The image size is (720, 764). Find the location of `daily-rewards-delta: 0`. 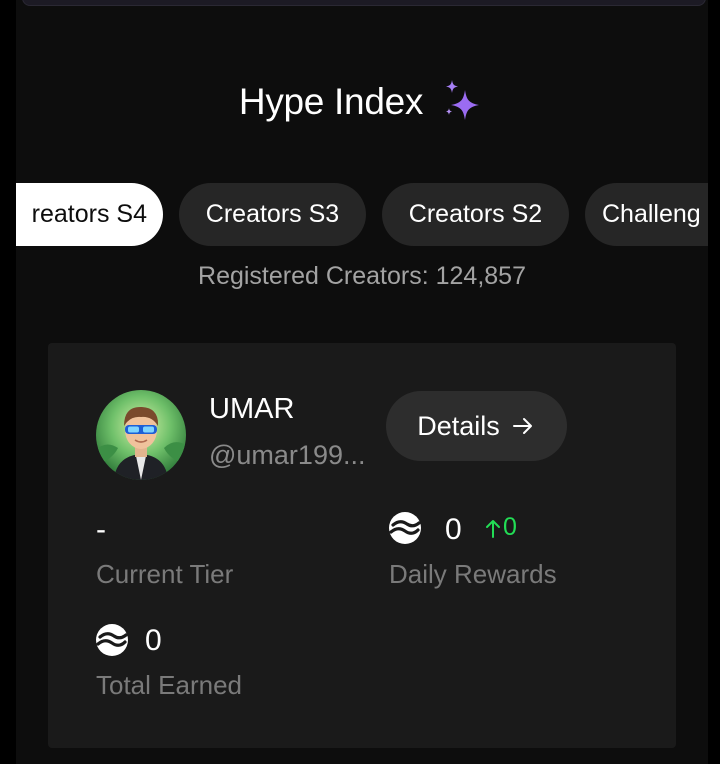

daily-rewards-delta: 0 is located at coordinates (501, 527).